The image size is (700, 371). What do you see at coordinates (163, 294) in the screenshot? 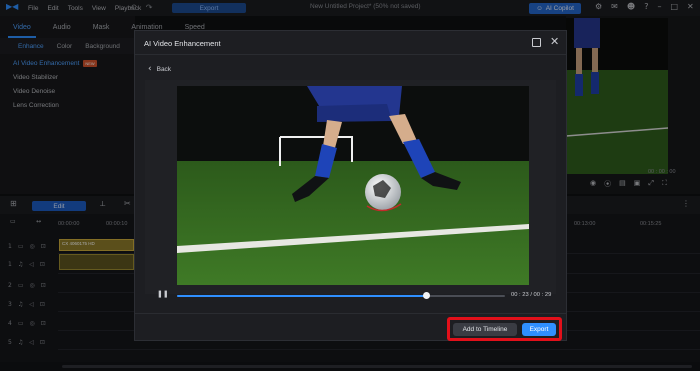
I see `pause-icon: ❚❚` at bounding box center [163, 294].